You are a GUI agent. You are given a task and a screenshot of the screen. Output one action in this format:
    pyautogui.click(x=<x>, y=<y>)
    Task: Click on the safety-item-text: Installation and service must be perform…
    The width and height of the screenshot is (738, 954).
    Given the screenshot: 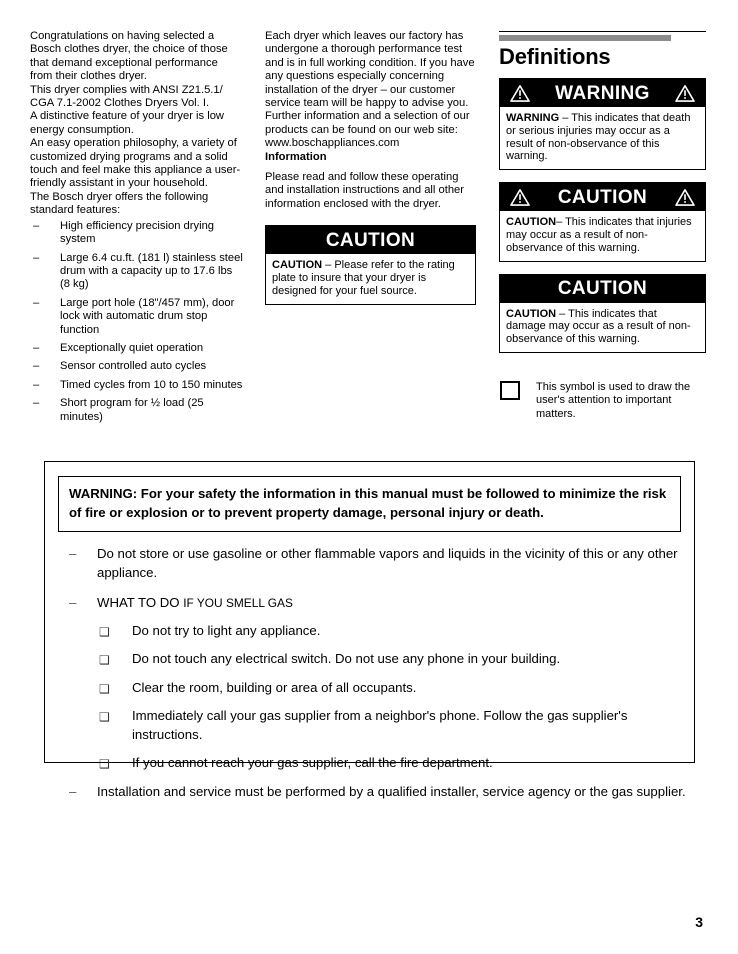 What is the action you would take?
    pyautogui.click(x=391, y=791)
    